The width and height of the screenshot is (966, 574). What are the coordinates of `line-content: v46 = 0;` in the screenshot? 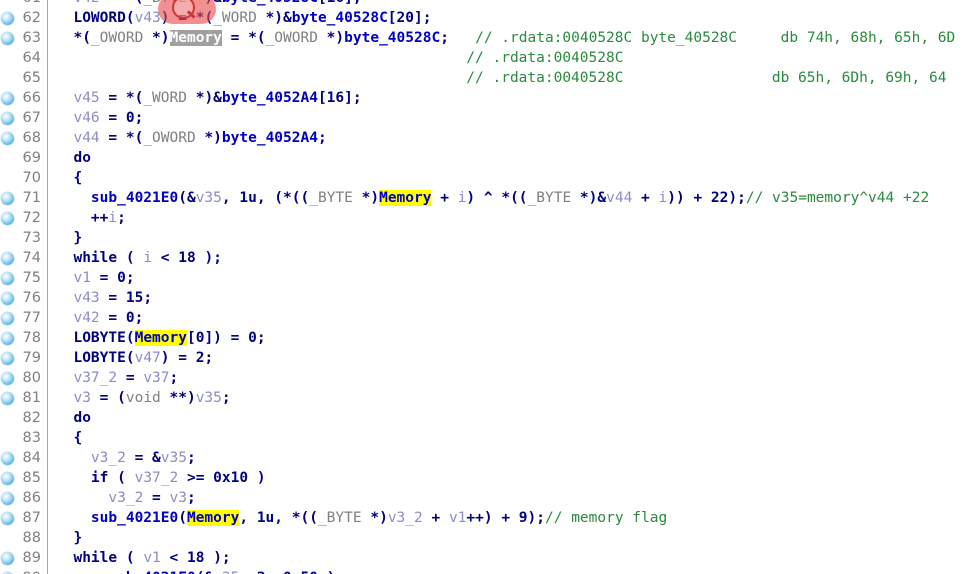 It's located at (99, 118).